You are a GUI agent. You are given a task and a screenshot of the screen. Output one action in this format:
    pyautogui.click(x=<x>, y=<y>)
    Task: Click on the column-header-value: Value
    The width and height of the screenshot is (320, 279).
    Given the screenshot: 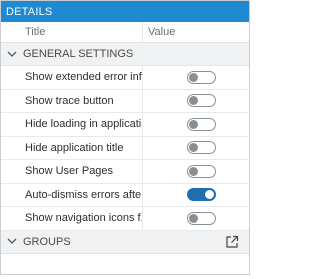 What is the action you would take?
    pyautogui.click(x=162, y=32)
    